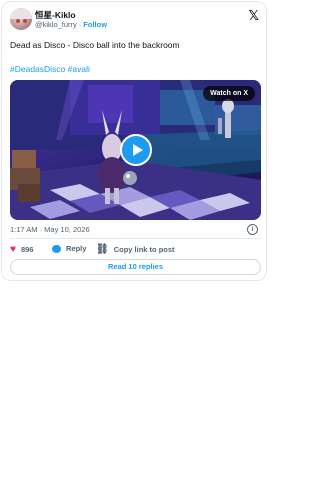  What do you see at coordinates (102, 249) in the screenshot?
I see `link-icon: ⛓` at bounding box center [102, 249].